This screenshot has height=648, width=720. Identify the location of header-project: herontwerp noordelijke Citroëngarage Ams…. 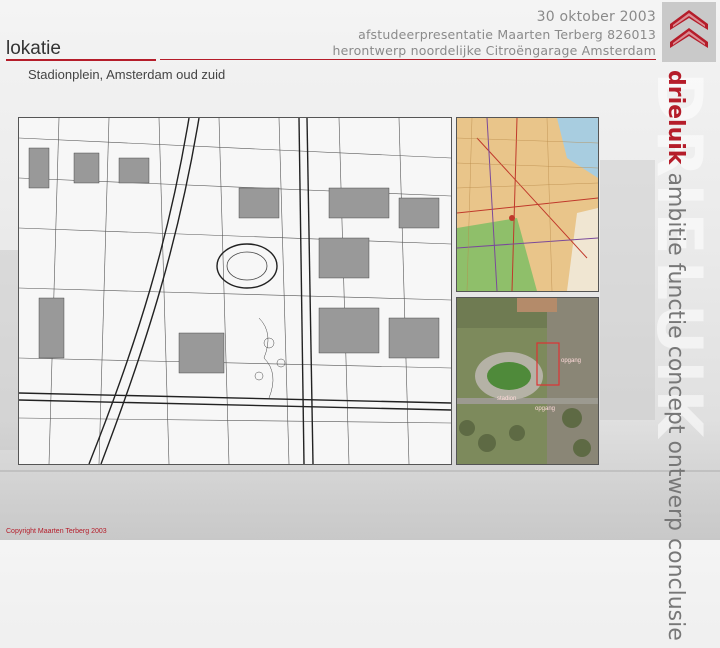
(494, 50).